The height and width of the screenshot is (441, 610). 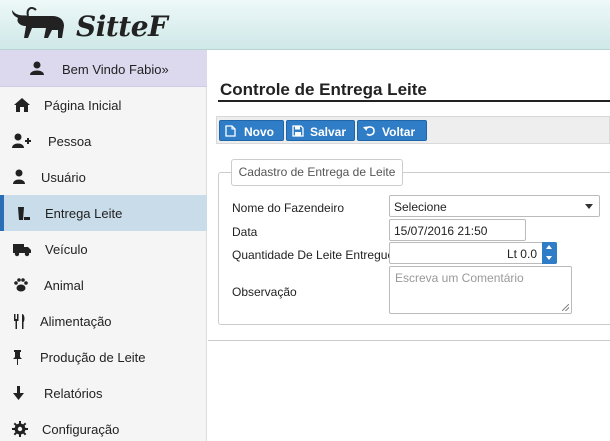 What do you see at coordinates (457, 230) in the screenshot?
I see `data-input: 15/07/2016 21:50` at bounding box center [457, 230].